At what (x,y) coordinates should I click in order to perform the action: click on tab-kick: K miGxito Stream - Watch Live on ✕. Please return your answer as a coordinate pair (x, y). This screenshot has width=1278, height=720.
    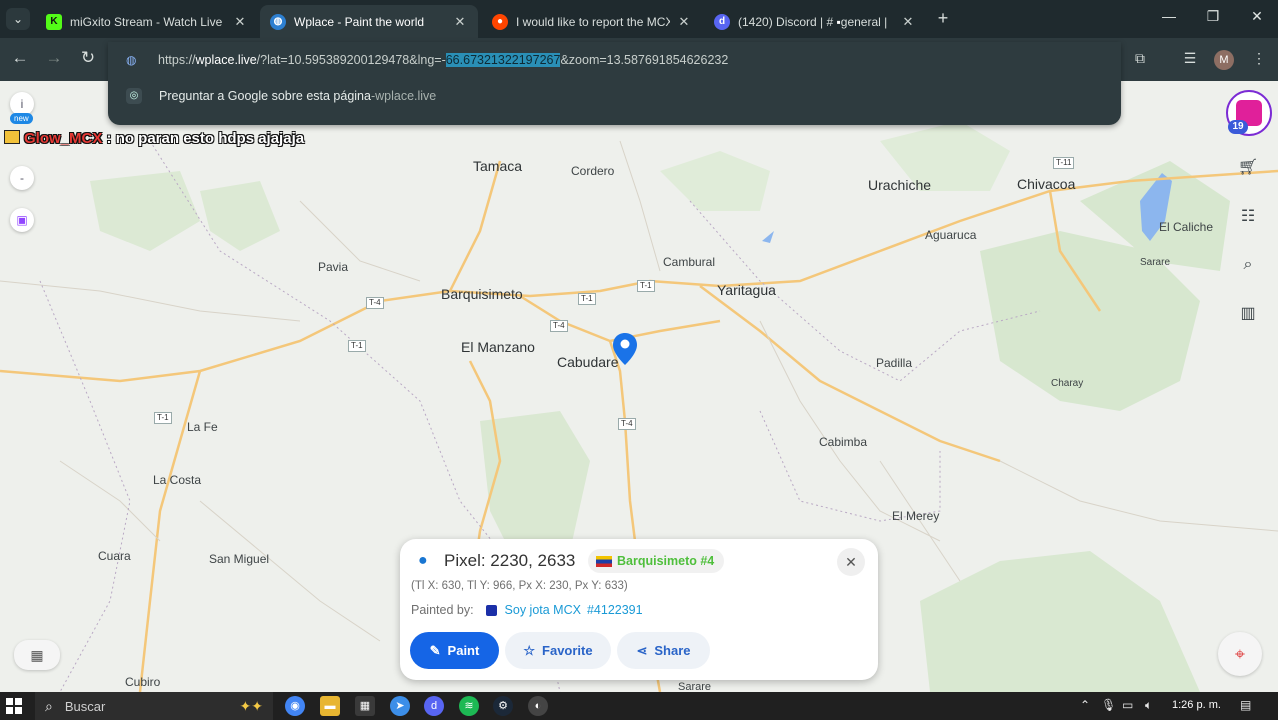
    Looking at the image, I should click on (147, 21).